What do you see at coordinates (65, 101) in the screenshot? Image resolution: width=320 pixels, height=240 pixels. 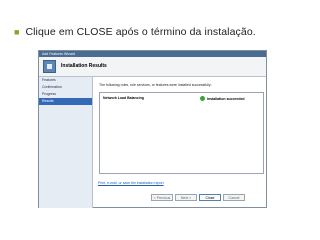 I see `nav-item-results: Results` at bounding box center [65, 101].